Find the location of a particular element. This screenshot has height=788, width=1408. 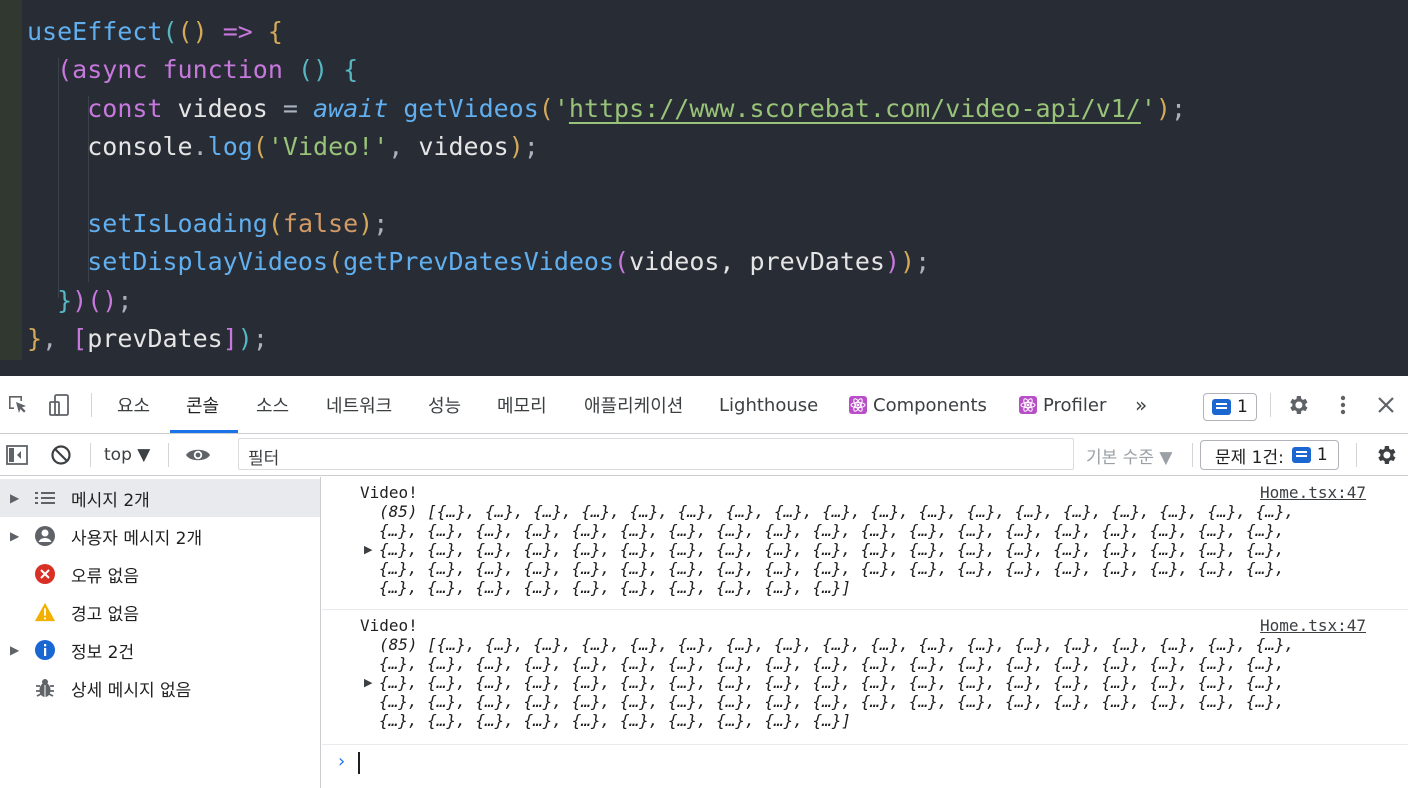

code-line: console.log('Video!', videos); is located at coordinates (283, 147).